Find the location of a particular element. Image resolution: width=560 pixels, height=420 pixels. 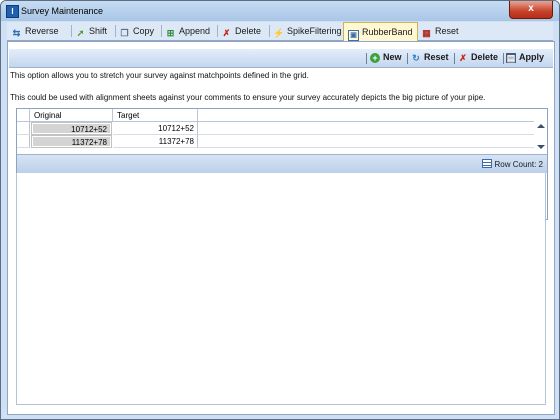

spike-filter-icon: ⚡ is located at coordinates (279, 33).